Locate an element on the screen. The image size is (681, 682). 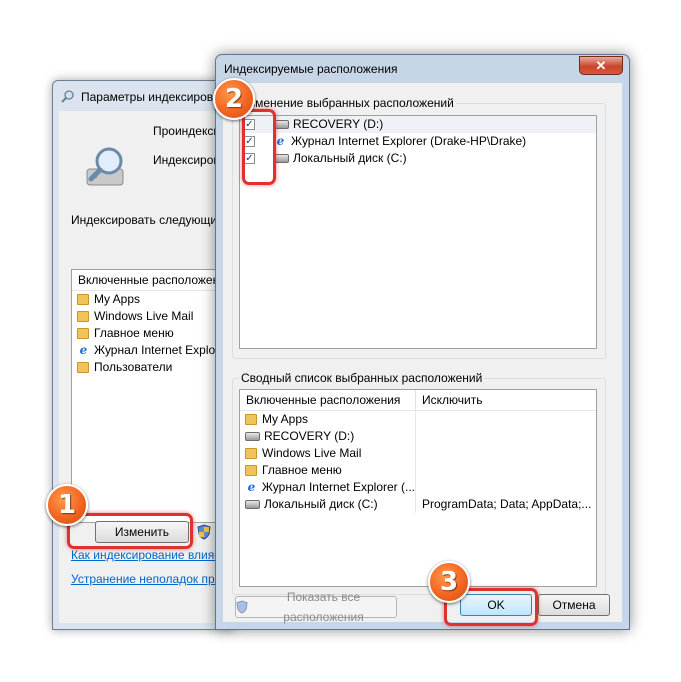
indexing-magnifier-icon is located at coordinates (105, 166).